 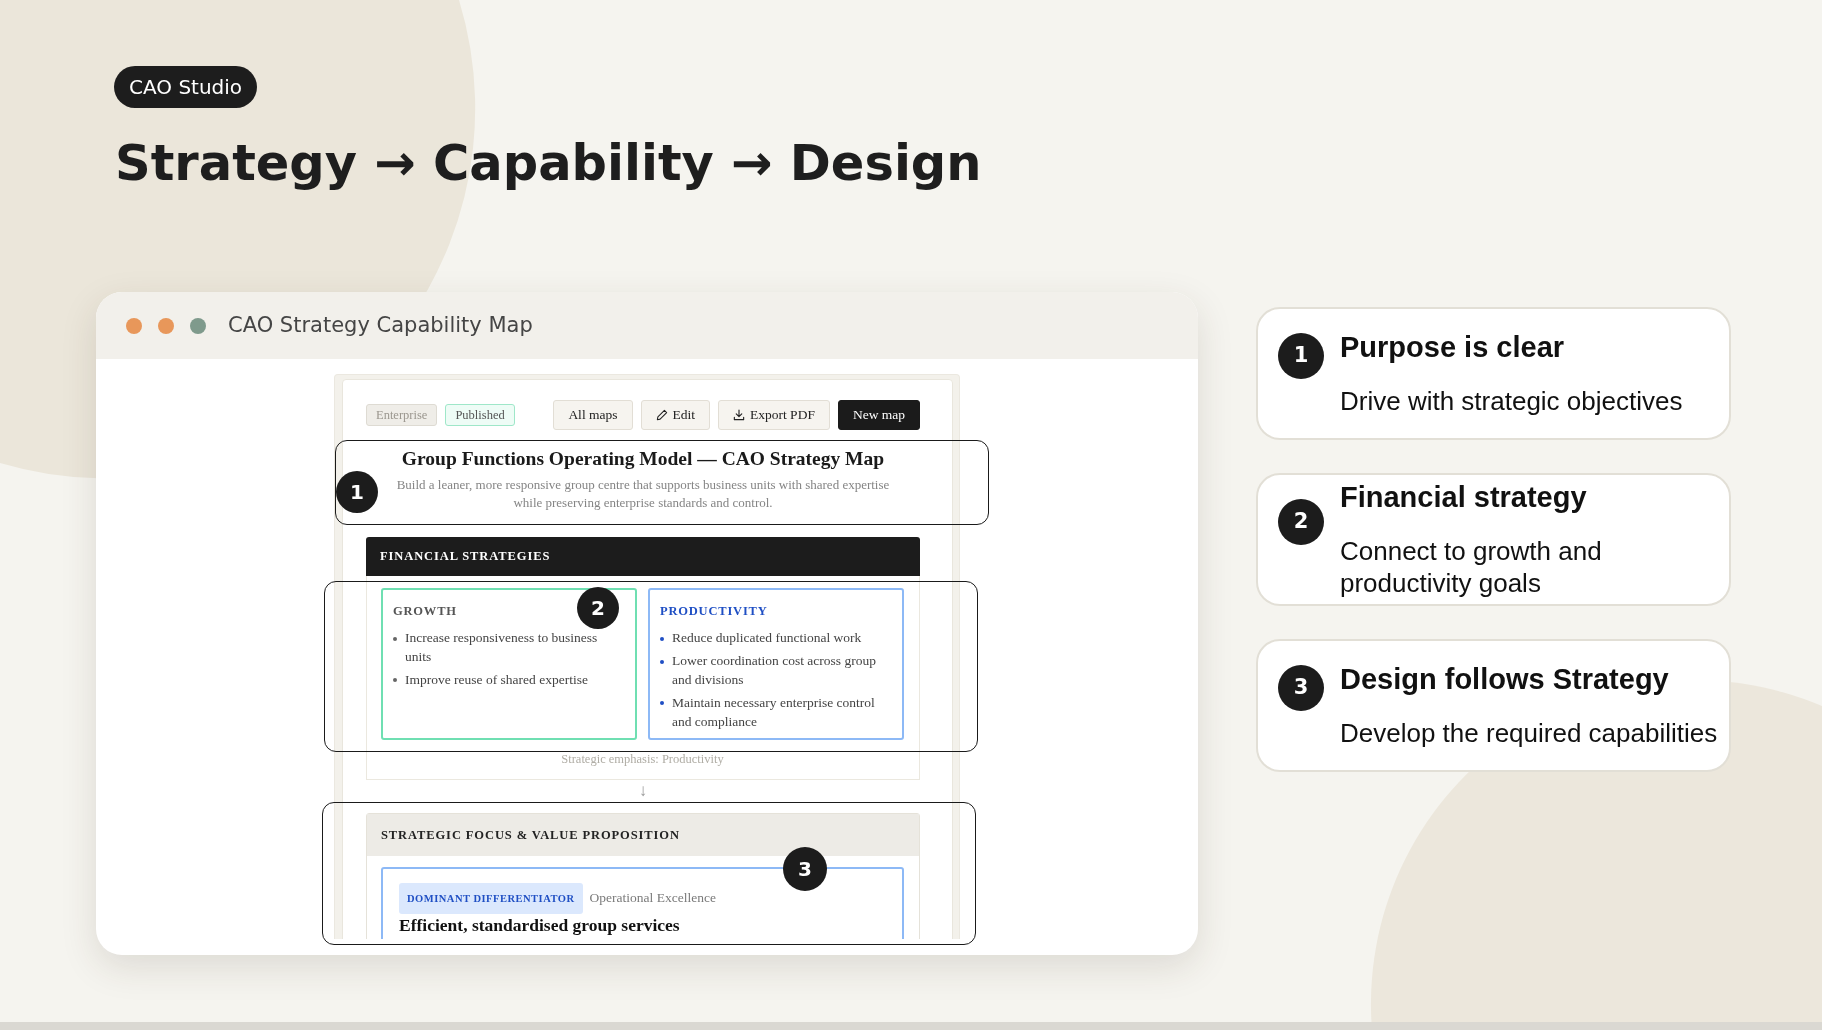 What do you see at coordinates (1301, 356) in the screenshot?
I see `step-number: 1` at bounding box center [1301, 356].